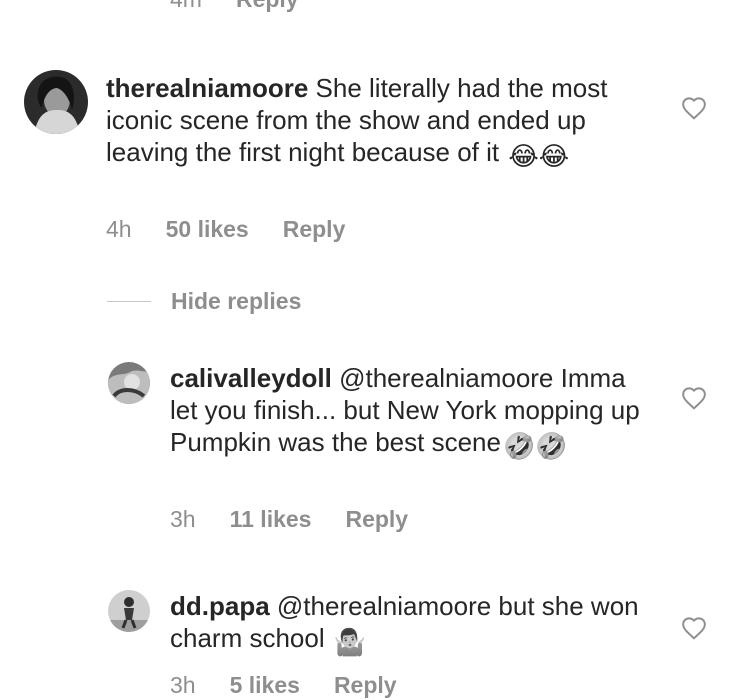 This screenshot has width=750, height=700. I want to click on hide-replies-label: Hide replies, so click(236, 301).